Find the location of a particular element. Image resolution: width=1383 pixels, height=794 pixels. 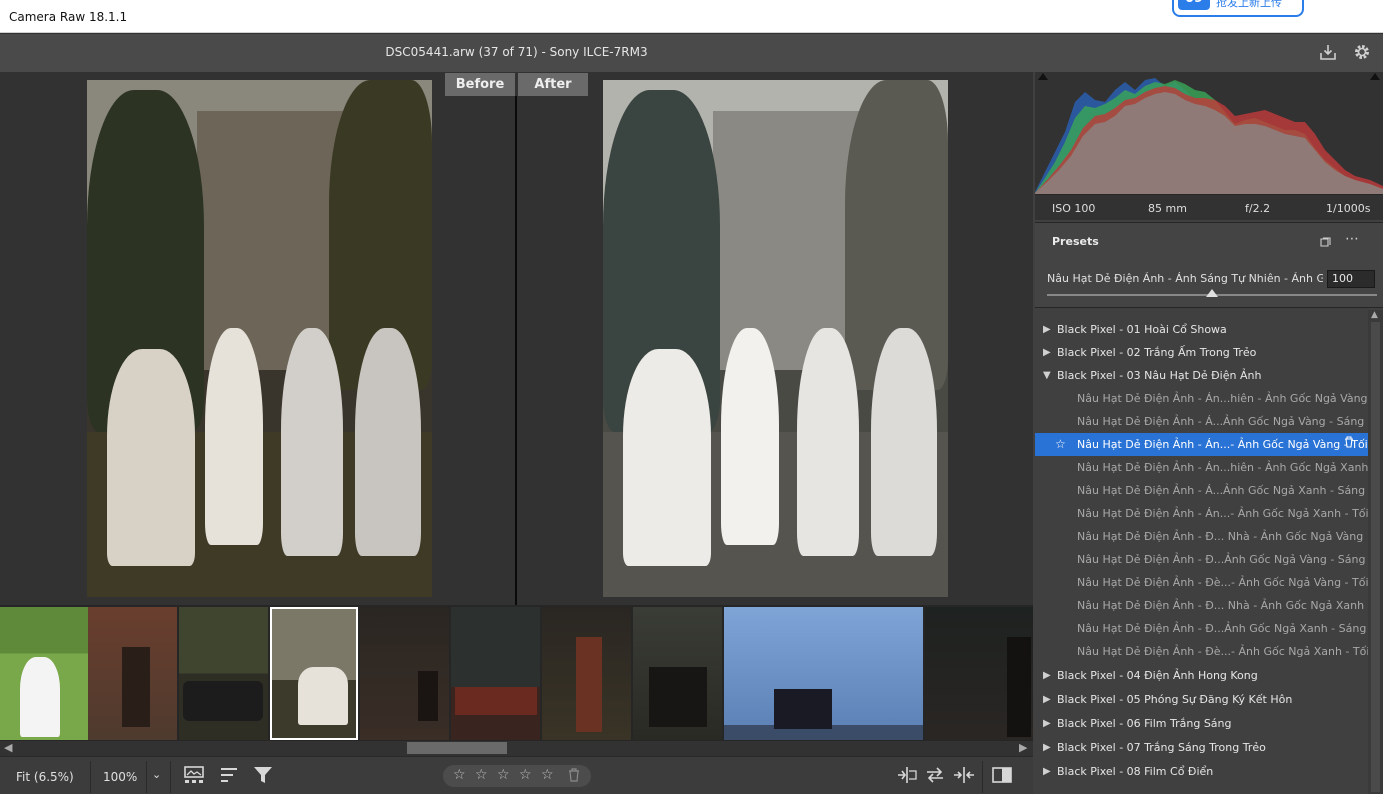

preset-group: ▶ Black Pixel - 02 Trắng Ấm Trong Trẻo is located at coordinates (1201, 352).